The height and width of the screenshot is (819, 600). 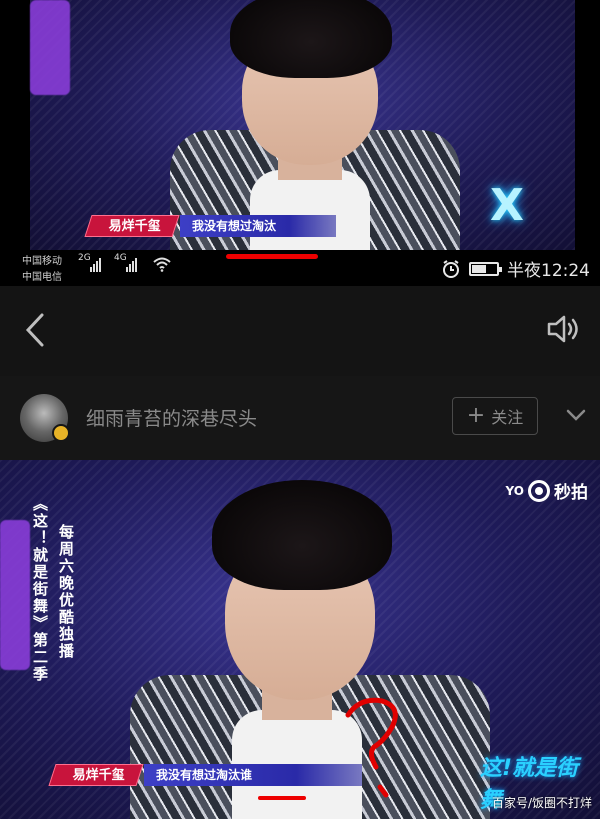 What do you see at coordinates (564, 329) in the screenshot?
I see `speaker-icon` at bounding box center [564, 329].